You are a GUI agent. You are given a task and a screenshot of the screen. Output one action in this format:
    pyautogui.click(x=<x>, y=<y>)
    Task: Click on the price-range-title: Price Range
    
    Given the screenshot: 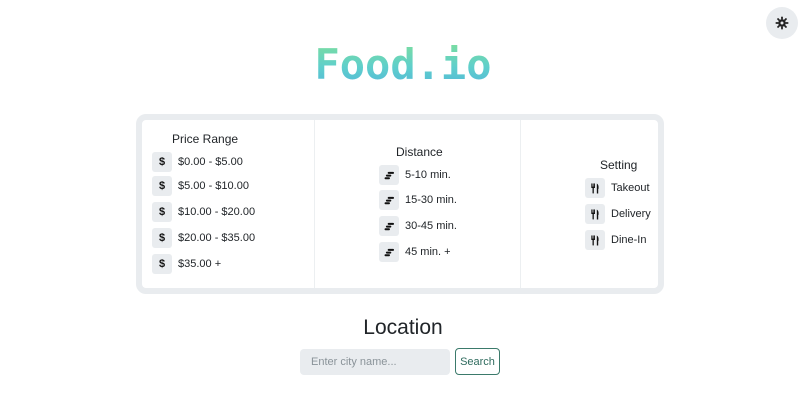 What is the action you would take?
    pyautogui.click(x=205, y=139)
    